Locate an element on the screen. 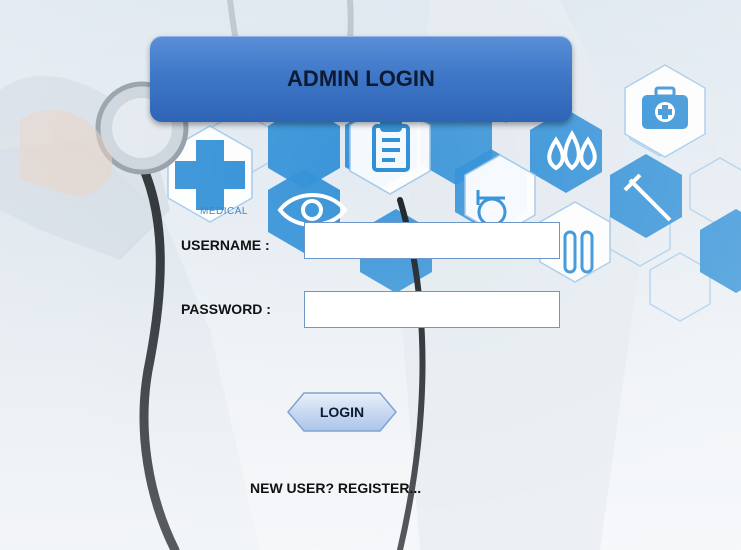  login-button-label: LOGIN is located at coordinates (342, 412).